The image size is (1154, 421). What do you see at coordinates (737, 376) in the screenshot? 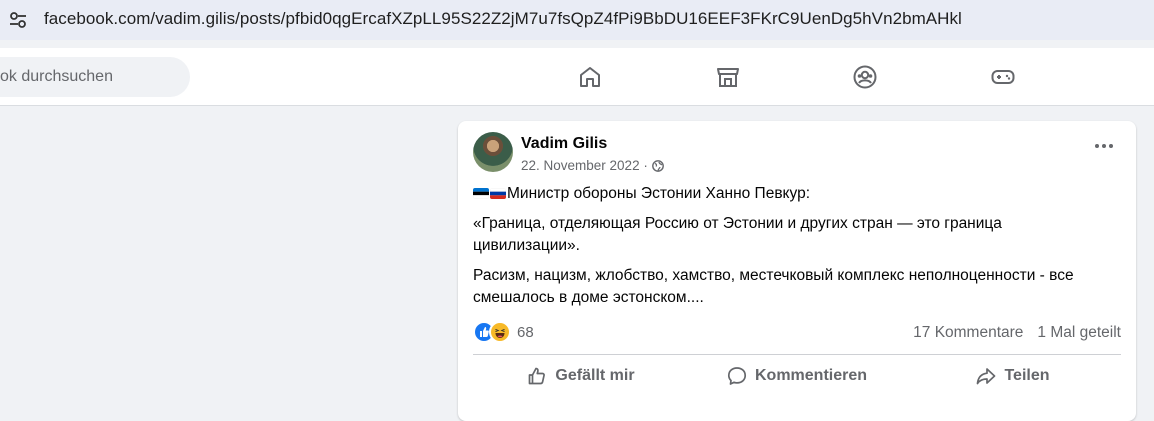
I see `comment-bubble-icon` at bounding box center [737, 376].